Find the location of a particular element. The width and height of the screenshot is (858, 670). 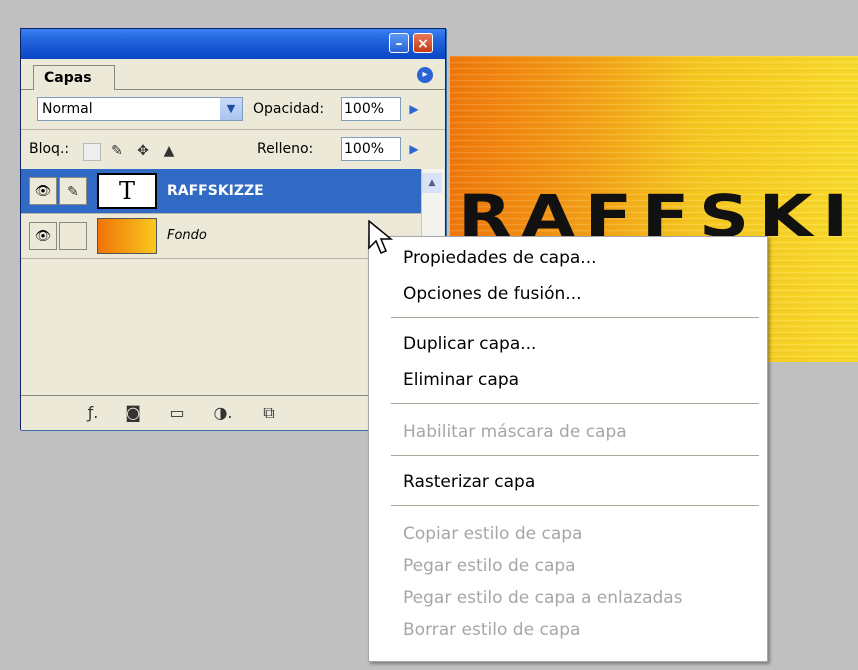

chevron-down-icon: ▼ is located at coordinates (231, 109).